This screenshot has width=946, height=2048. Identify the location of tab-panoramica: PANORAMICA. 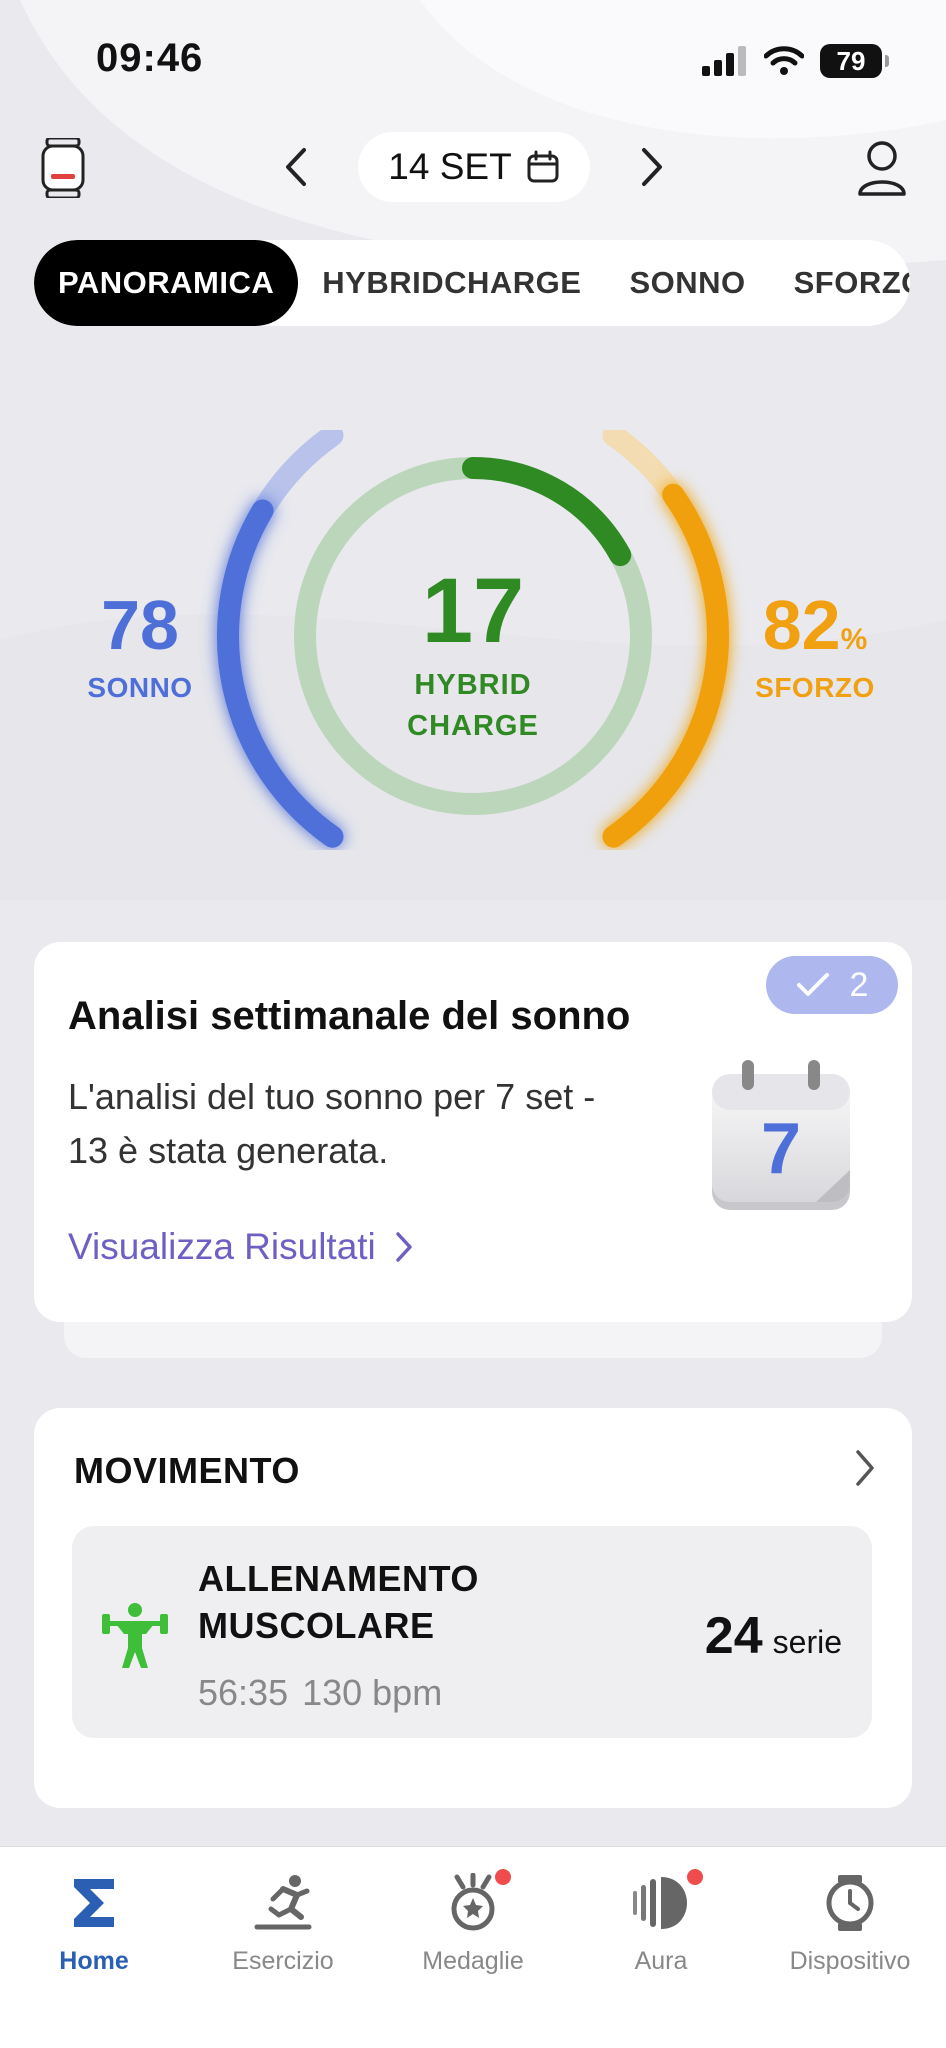
(166, 283).